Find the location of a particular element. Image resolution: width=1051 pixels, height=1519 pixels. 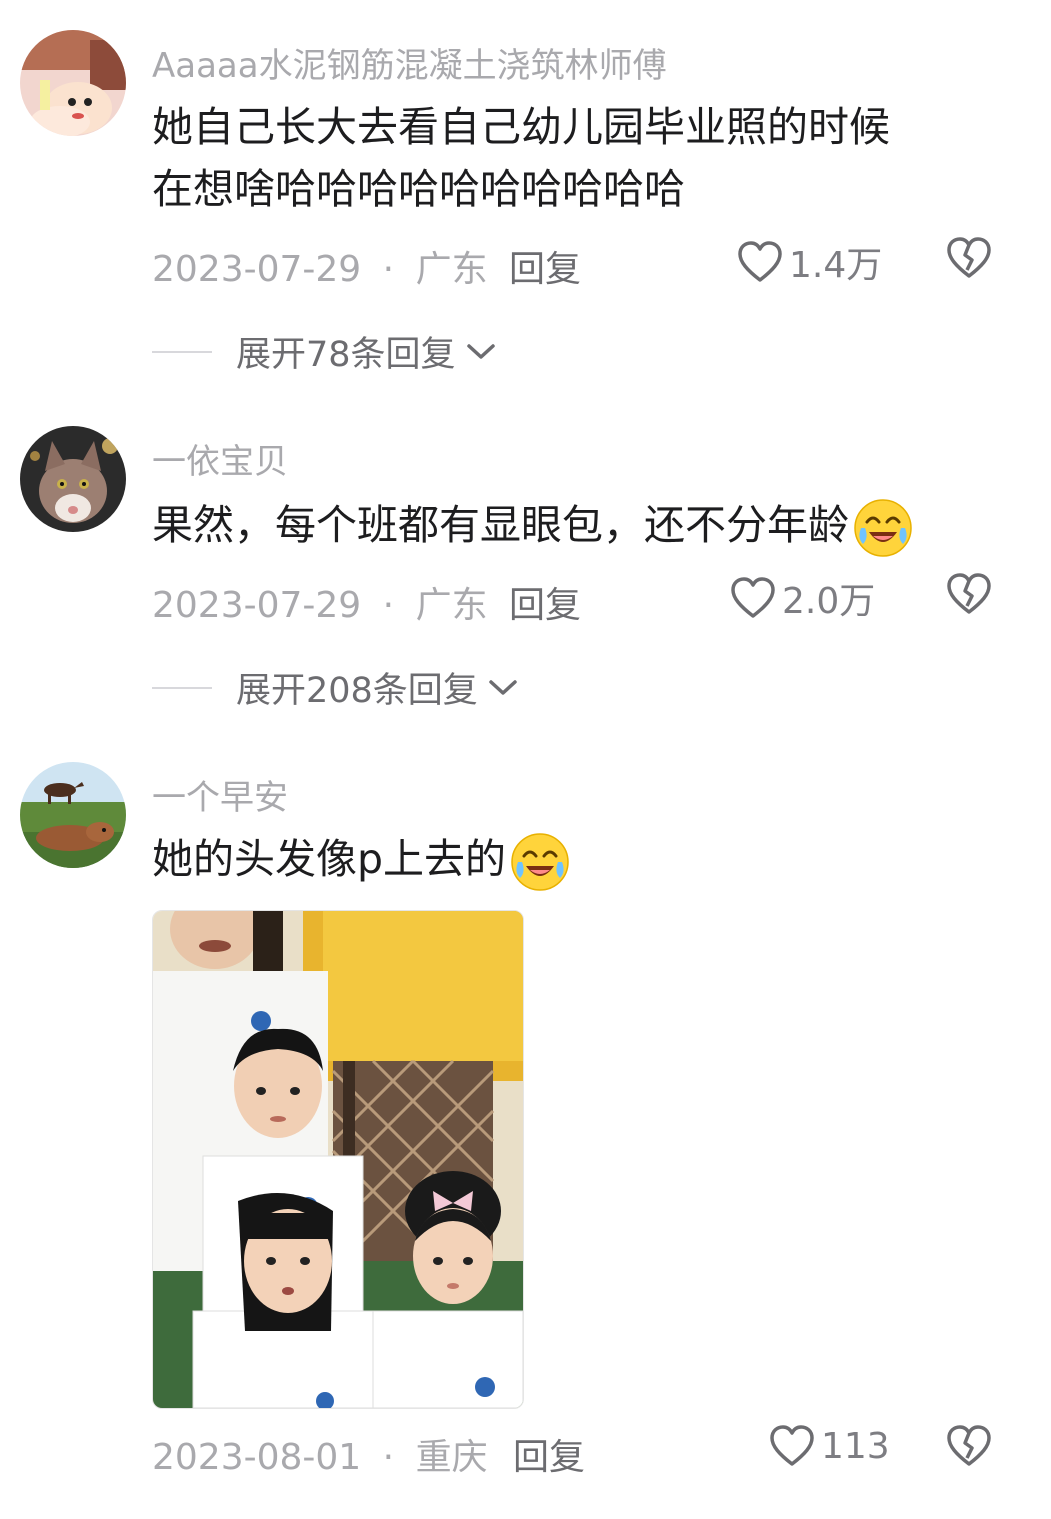

like-count: 113 is located at coordinates (855, 1446).